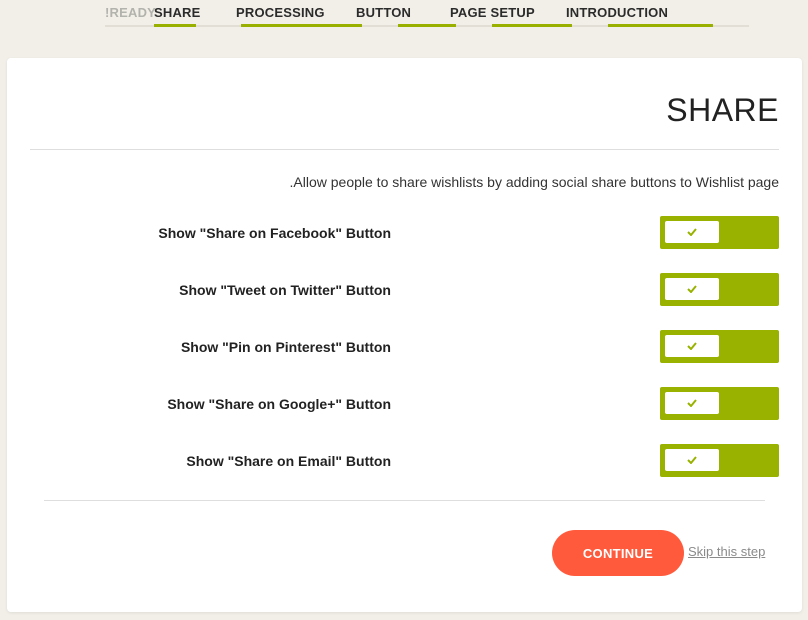 This screenshot has width=808, height=620. Describe the element at coordinates (404, 500) in the screenshot. I see `footer-divider` at that location.